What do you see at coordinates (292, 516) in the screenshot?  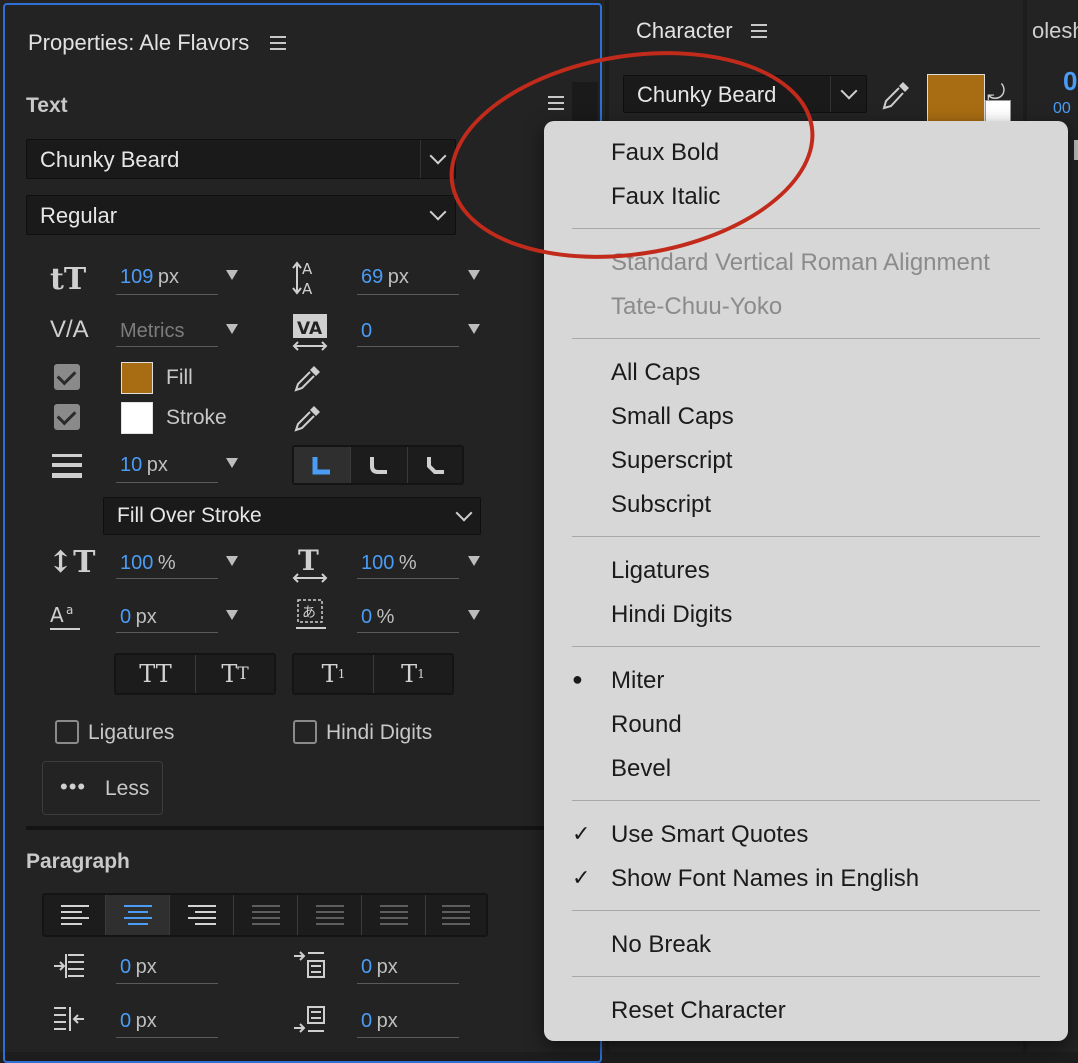 I see `stroke-order-dropdown: Fill Over Stroke` at bounding box center [292, 516].